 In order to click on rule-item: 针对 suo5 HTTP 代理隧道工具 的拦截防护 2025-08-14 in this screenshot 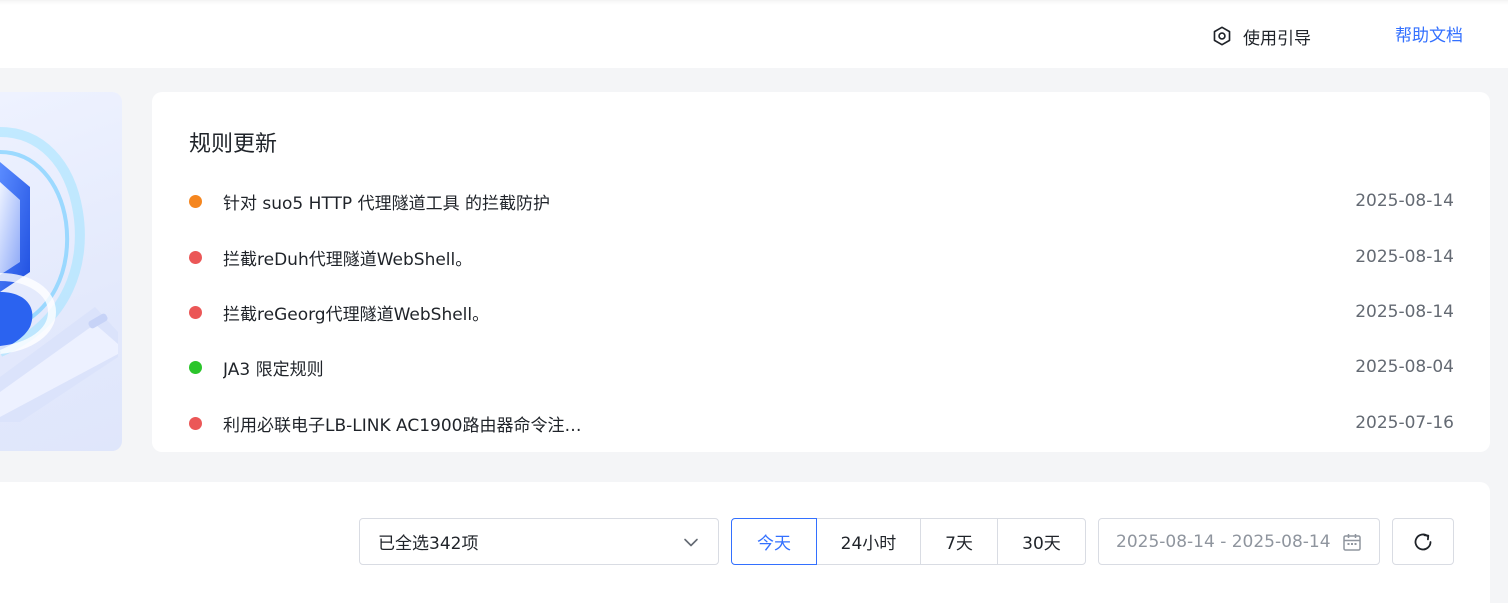, I will do `click(821, 201)`.